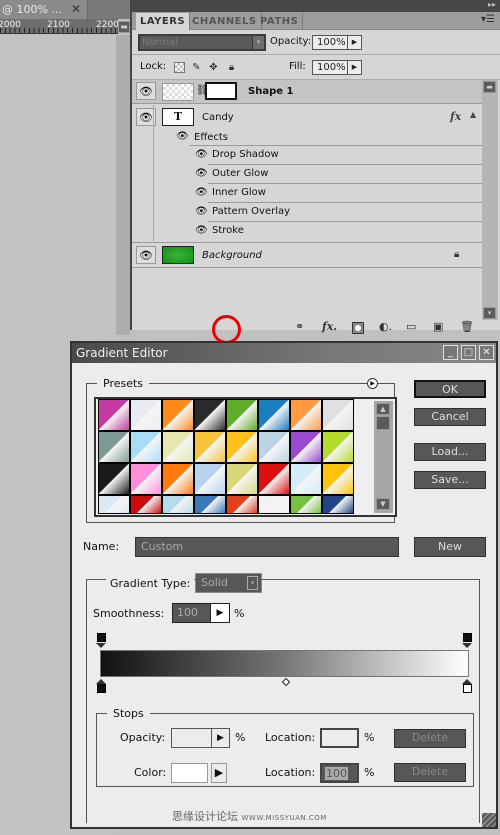  Describe the element at coordinates (182, 136) in the screenshot. I see `effects-eye-icon: 👁︎` at that location.